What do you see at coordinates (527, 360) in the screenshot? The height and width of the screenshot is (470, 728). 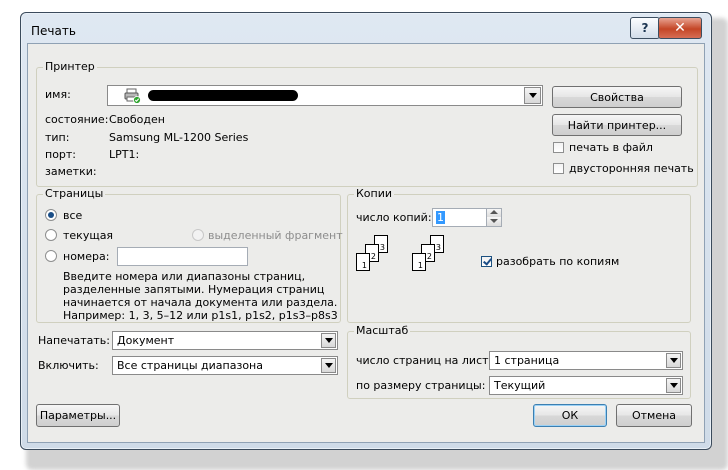 I see `pages-per-sheet-value: 1 страница` at bounding box center [527, 360].